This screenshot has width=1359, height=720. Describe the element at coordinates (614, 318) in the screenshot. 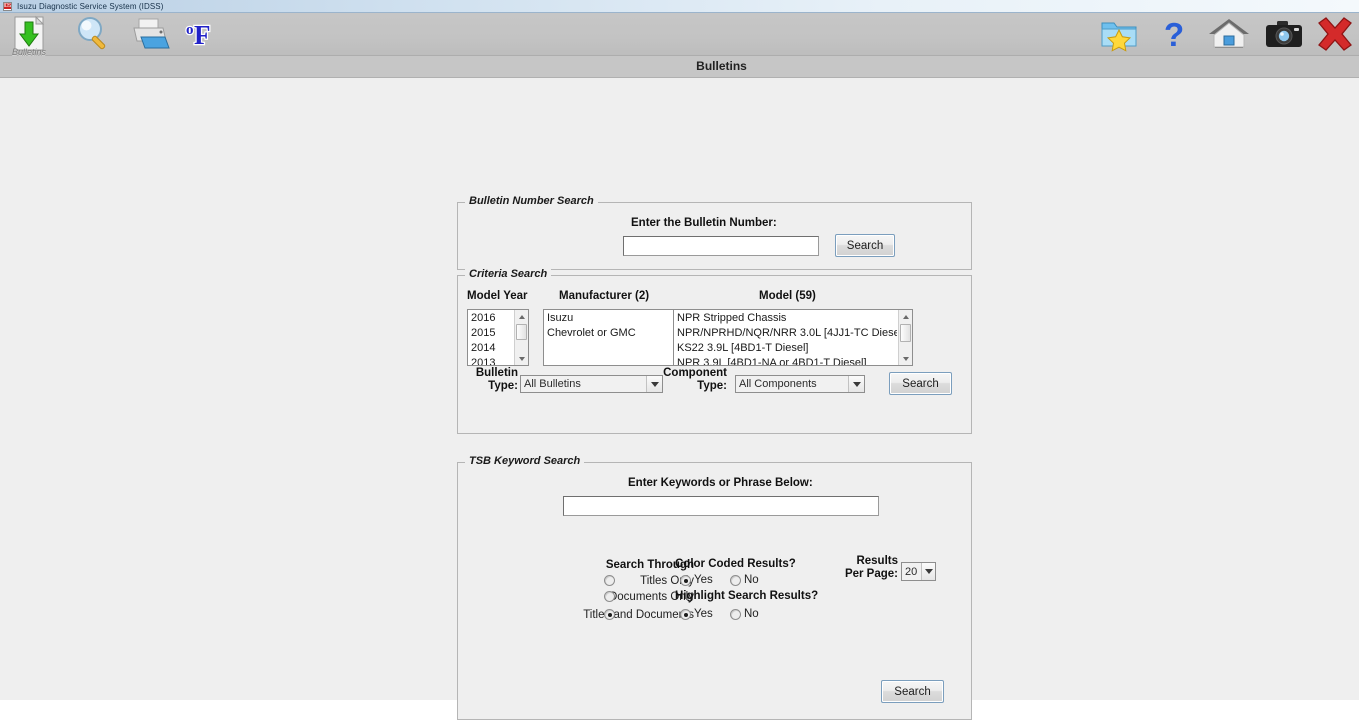

I see `list-item: Isuzu` at that location.